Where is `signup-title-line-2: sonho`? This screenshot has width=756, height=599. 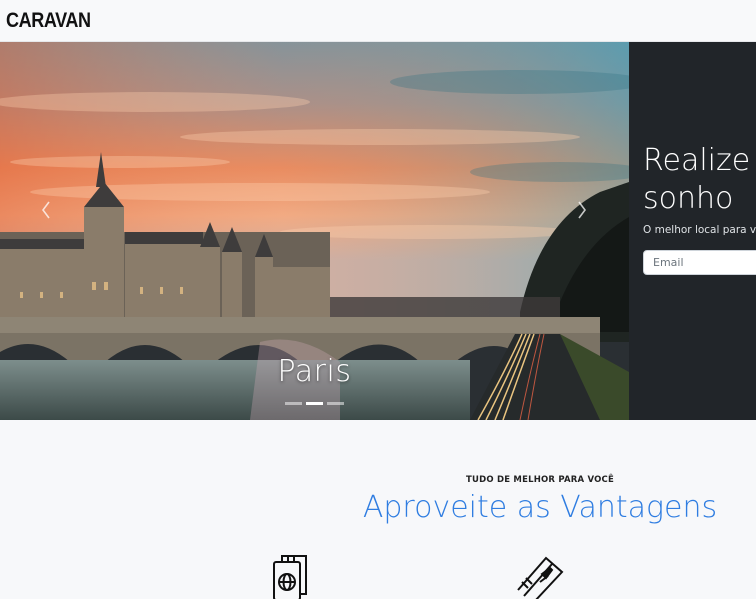
signup-title-line-2: sonho is located at coordinates (688, 198).